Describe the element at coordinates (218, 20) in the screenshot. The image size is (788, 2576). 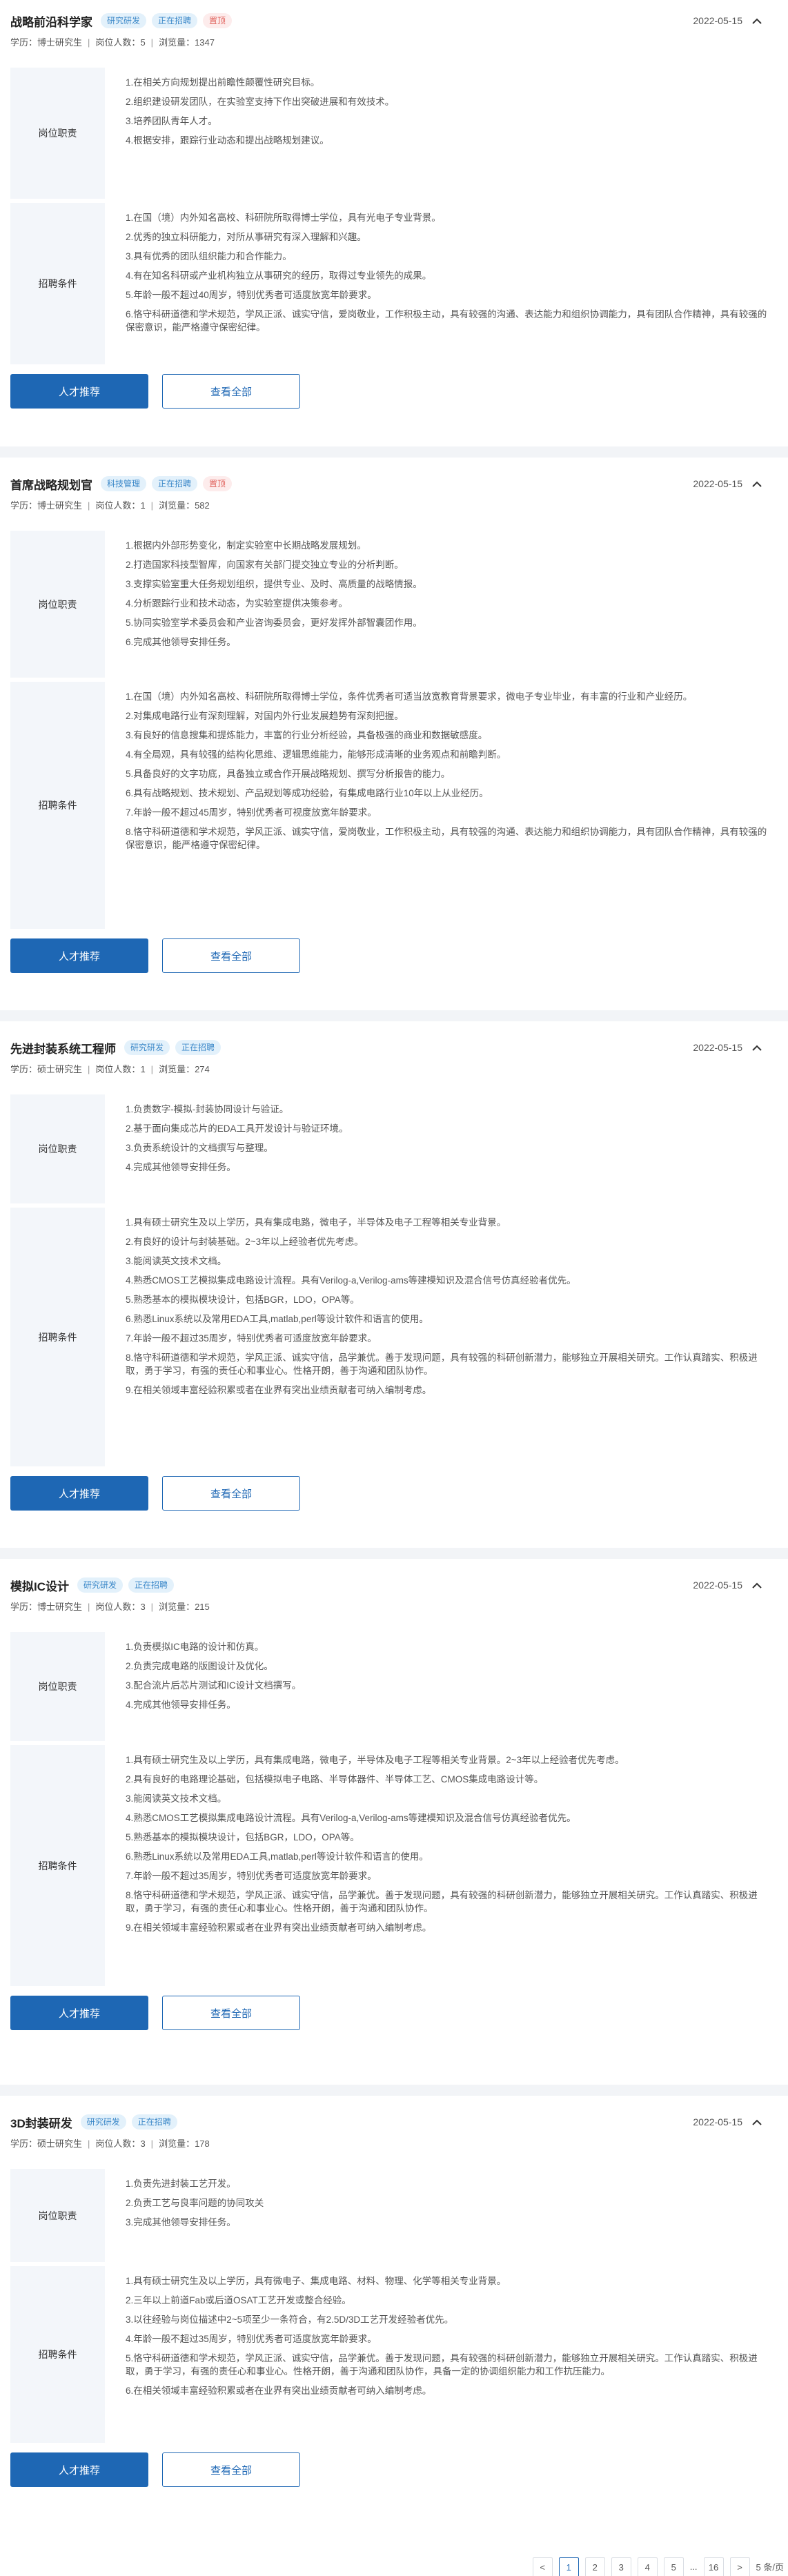
I see `job-tag: 置顶` at that location.